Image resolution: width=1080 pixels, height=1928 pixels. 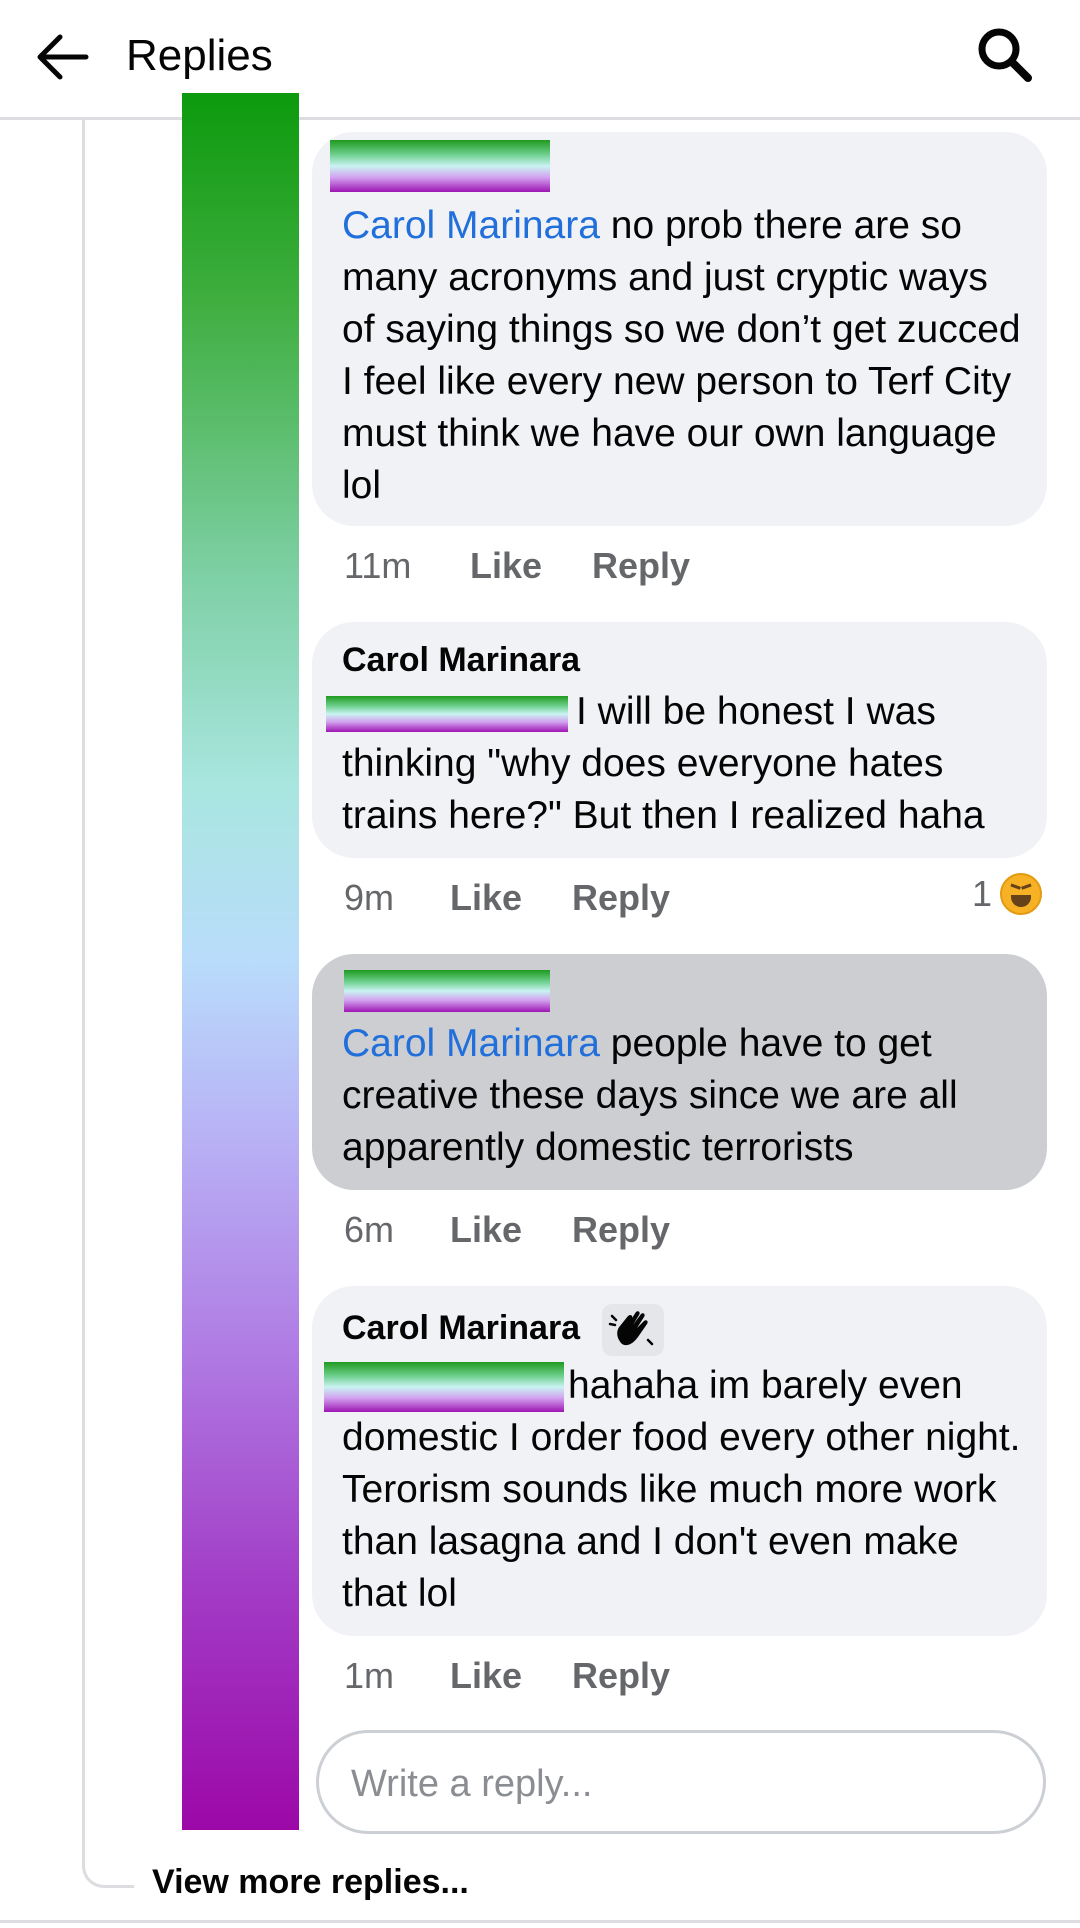 What do you see at coordinates (1004, 54) in the screenshot?
I see `search-icon` at bounding box center [1004, 54].